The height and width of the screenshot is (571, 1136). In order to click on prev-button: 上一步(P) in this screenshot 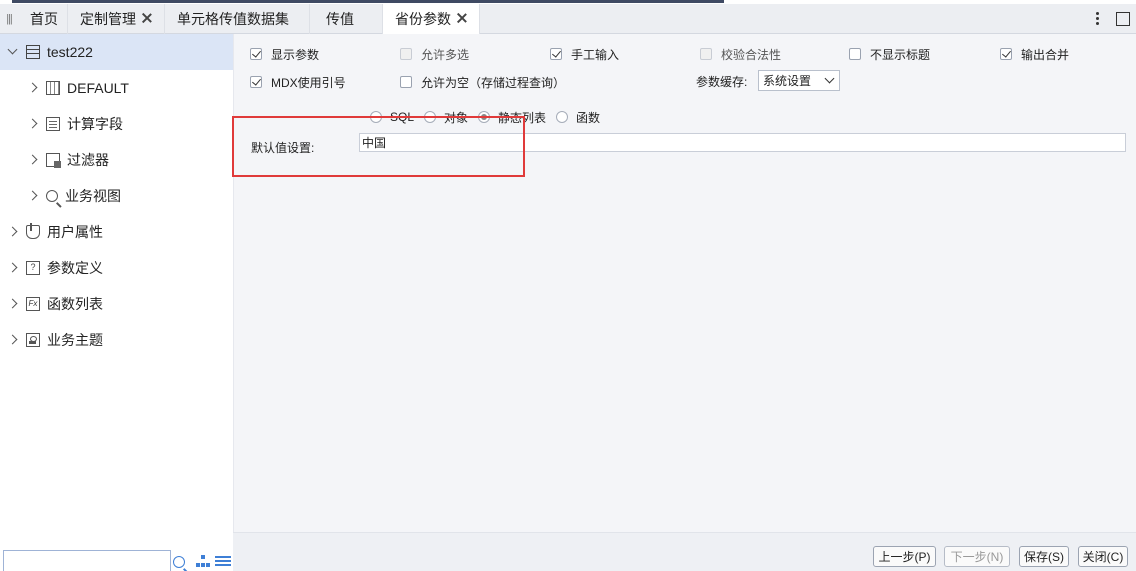, I will do `click(904, 556)`.